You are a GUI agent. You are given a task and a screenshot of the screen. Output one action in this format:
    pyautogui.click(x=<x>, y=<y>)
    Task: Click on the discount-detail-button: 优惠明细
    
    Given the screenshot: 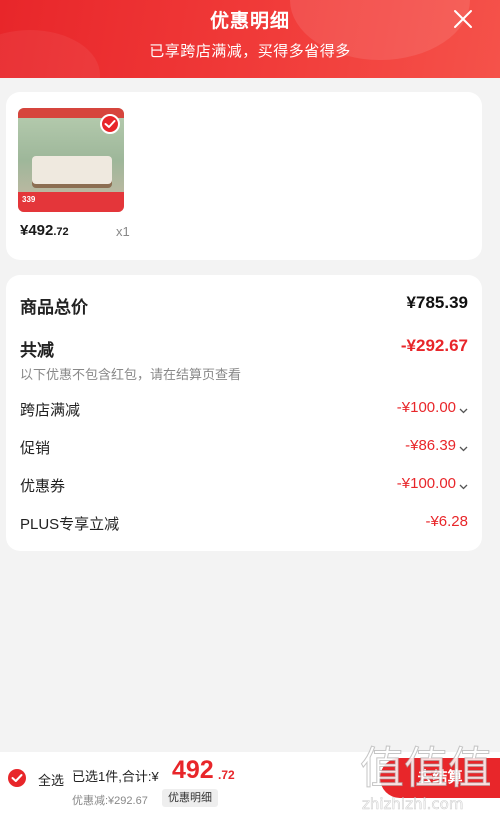 What is the action you would take?
    pyautogui.click(x=190, y=798)
    